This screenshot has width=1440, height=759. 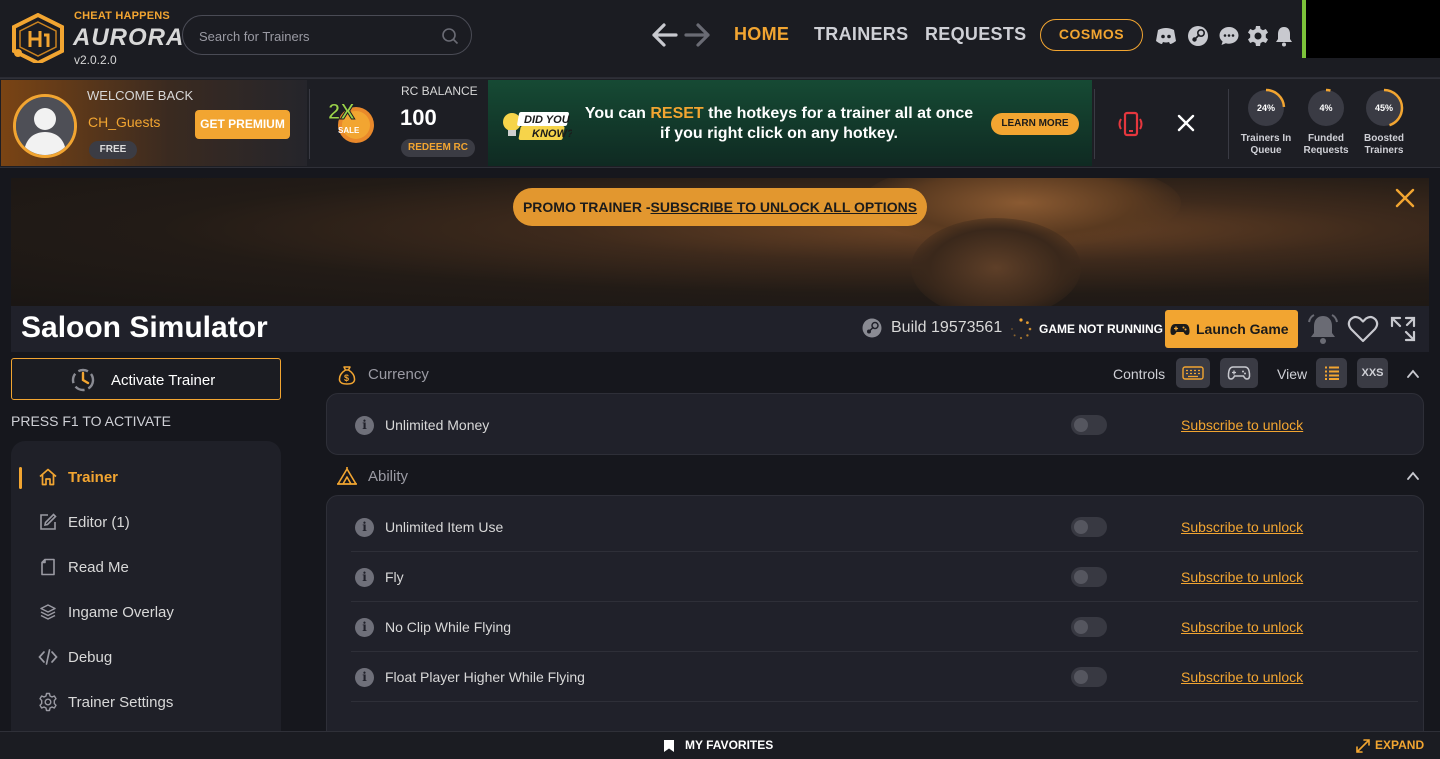 I want to click on get-premium-button: GET PREMIUM, so click(x=242, y=124).